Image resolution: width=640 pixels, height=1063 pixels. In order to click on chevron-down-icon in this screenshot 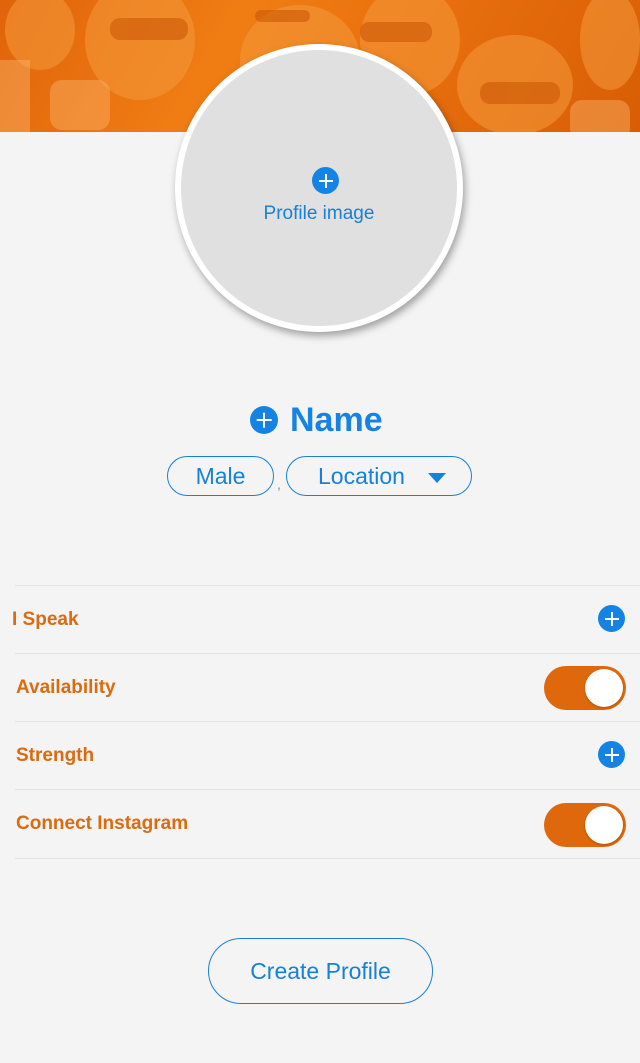, I will do `click(437, 478)`.